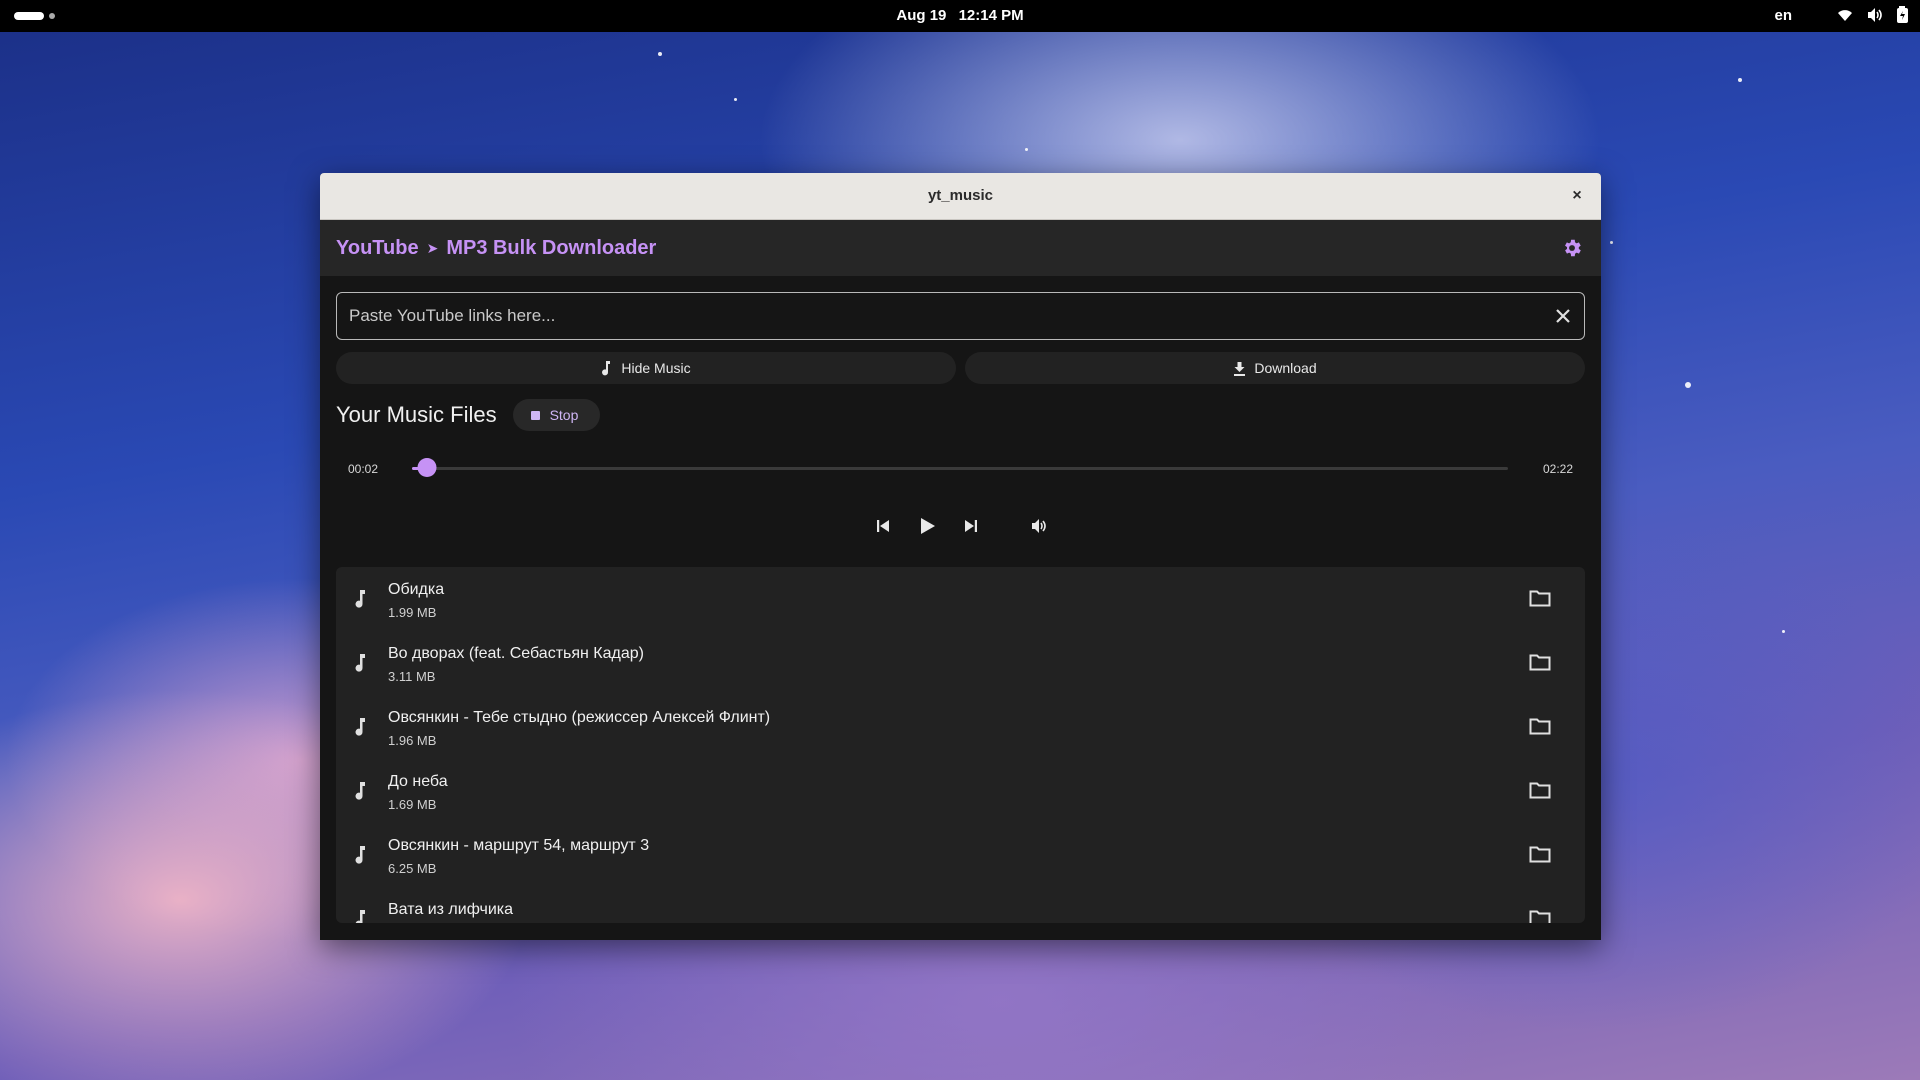  I want to click on volume-button, so click(1039, 526).